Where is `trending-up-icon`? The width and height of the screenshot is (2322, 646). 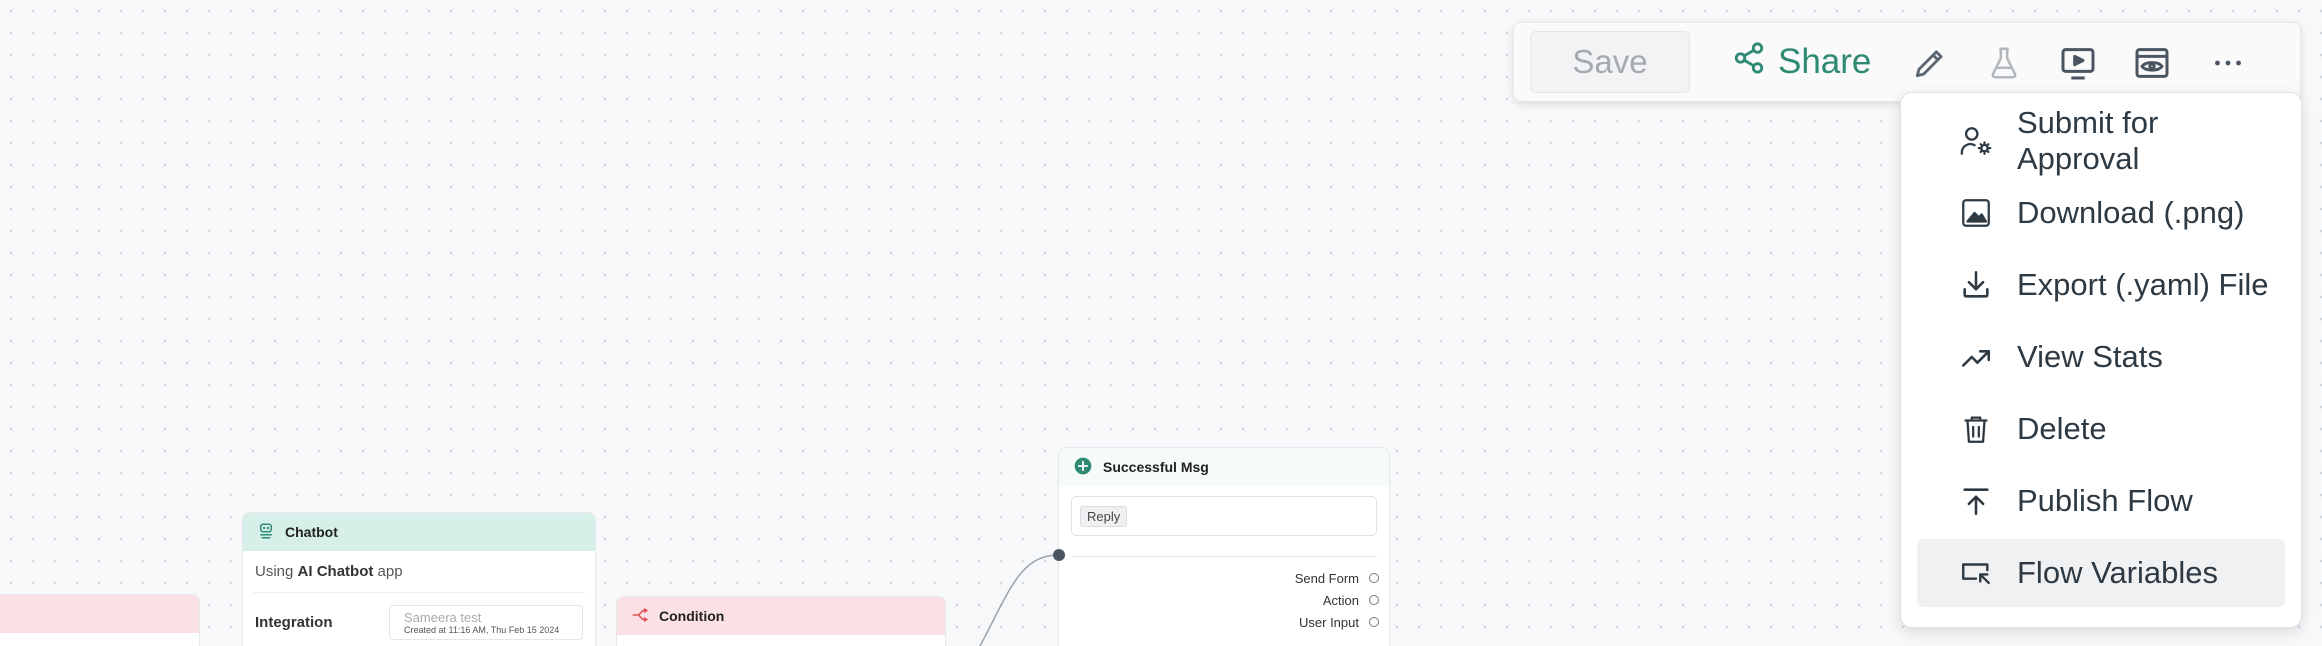 trending-up-icon is located at coordinates (1976, 358).